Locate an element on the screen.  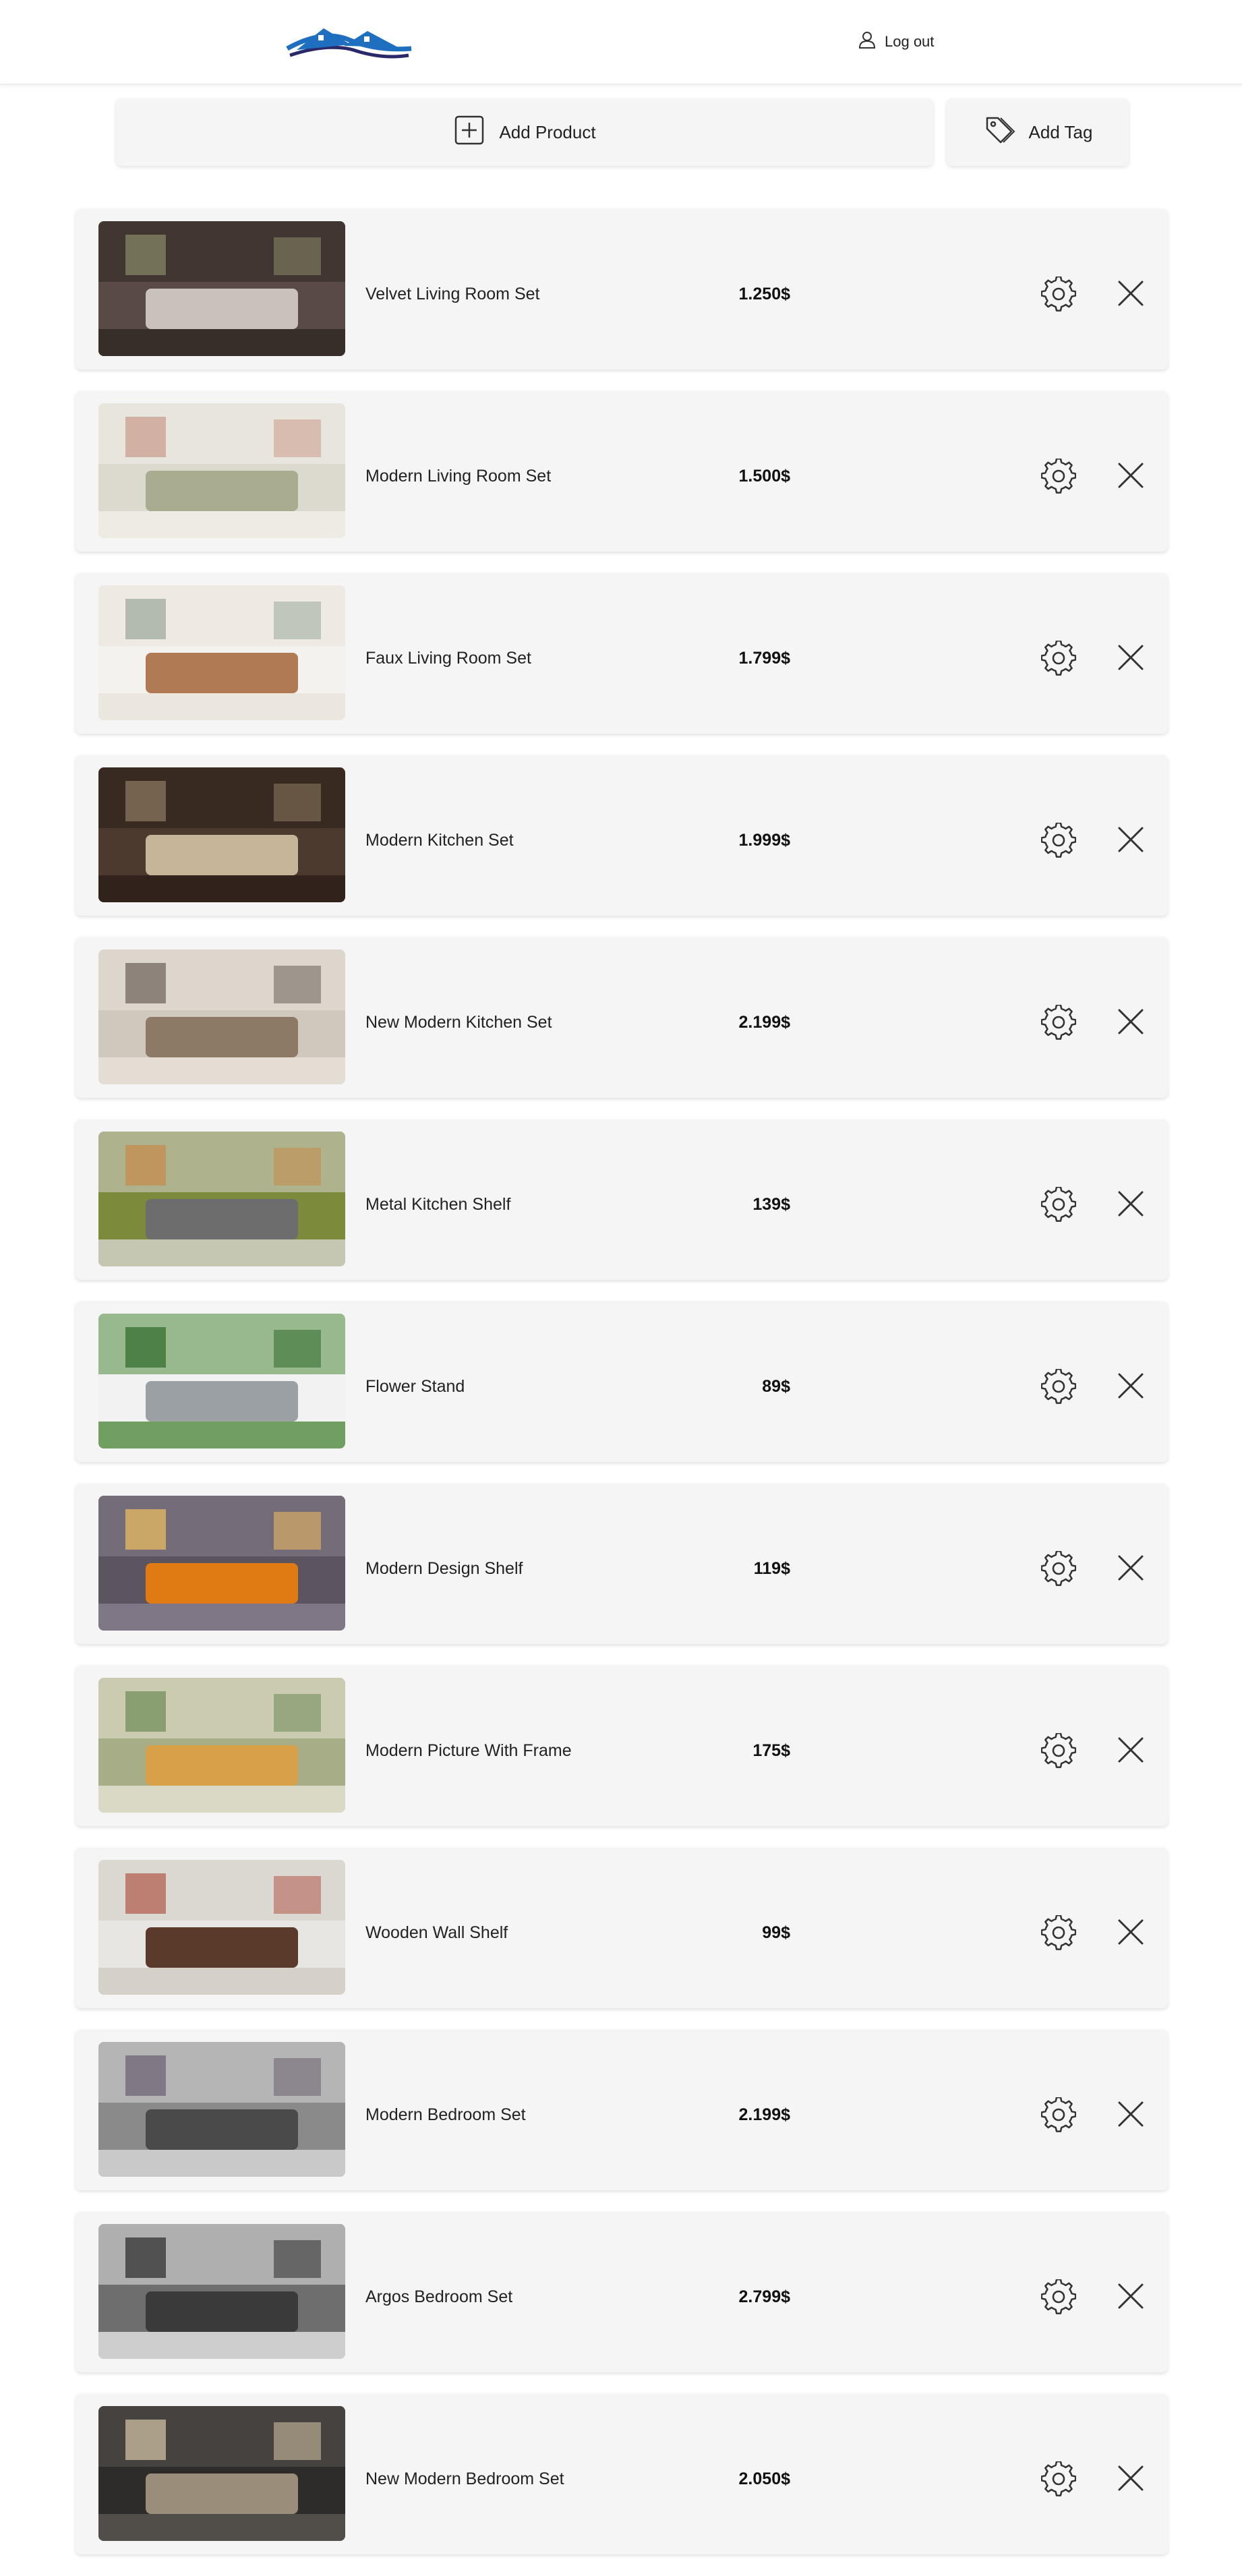
add-tag-label: Add Tag is located at coordinates (1060, 131).